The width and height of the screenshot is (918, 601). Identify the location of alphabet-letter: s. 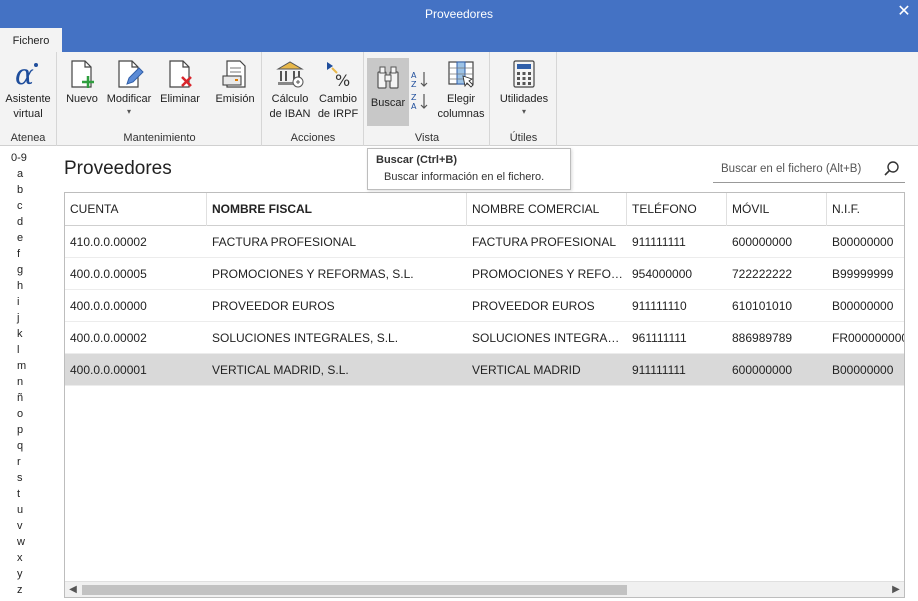
(20, 478).